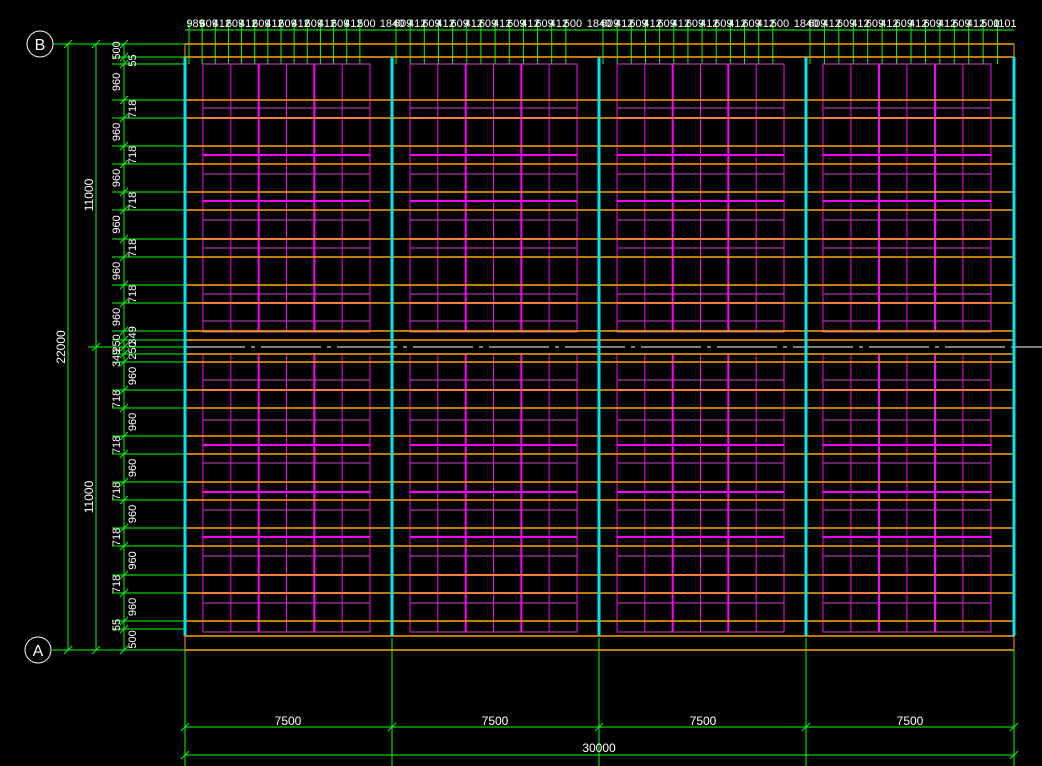  What do you see at coordinates (910, 721) in the screenshot?
I see `bay-dim-4: 7500` at bounding box center [910, 721].